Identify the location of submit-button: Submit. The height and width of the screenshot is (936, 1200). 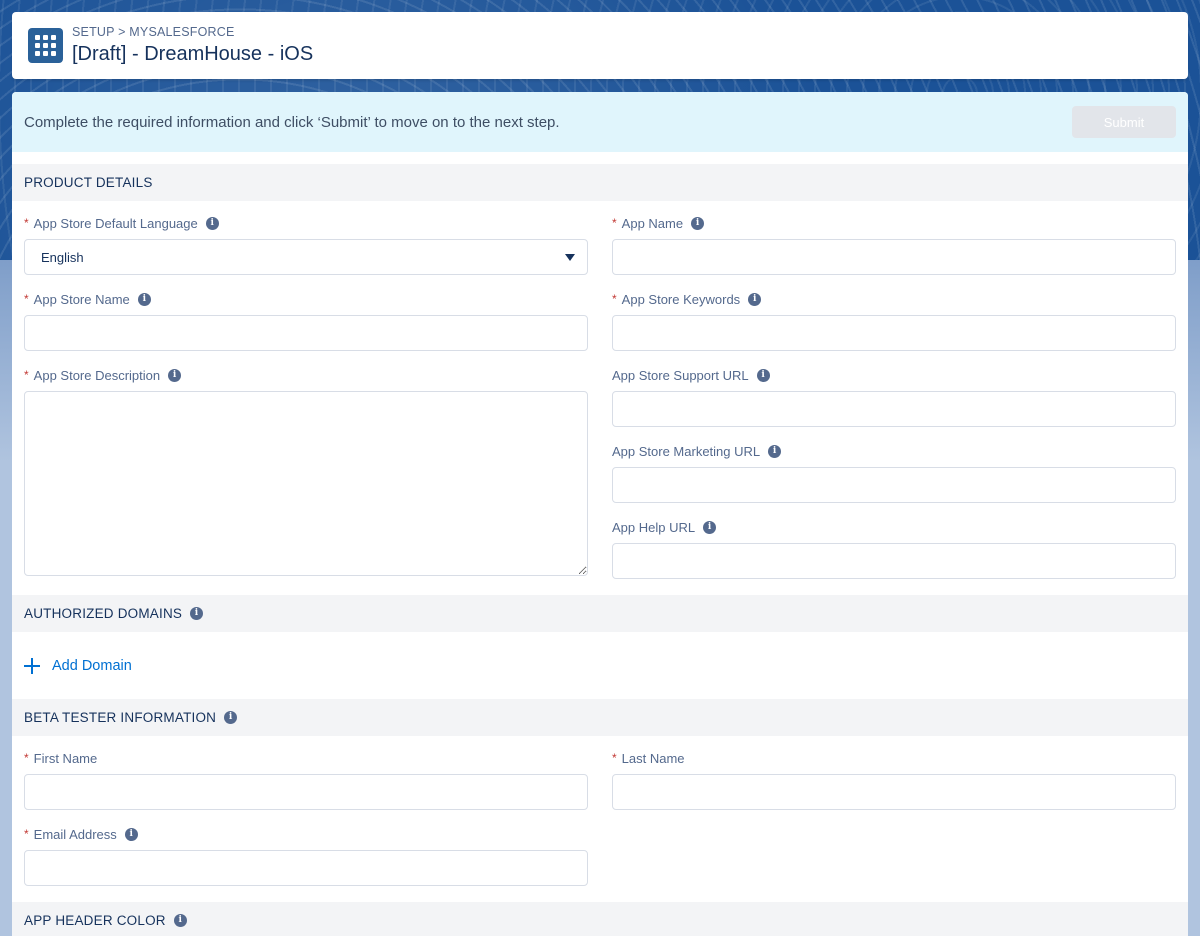
(1124, 122).